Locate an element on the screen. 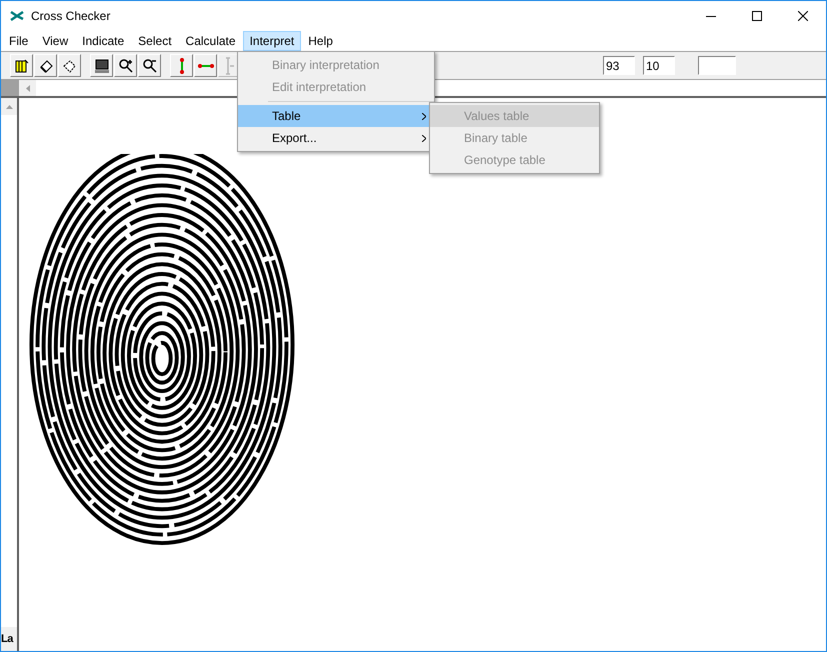 The height and width of the screenshot is (652, 827). close-icon is located at coordinates (803, 16).